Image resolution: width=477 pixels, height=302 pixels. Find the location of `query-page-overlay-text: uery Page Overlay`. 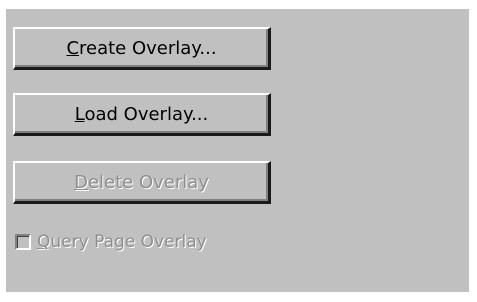

query-page-overlay-text: uery Page Overlay is located at coordinates (128, 242).